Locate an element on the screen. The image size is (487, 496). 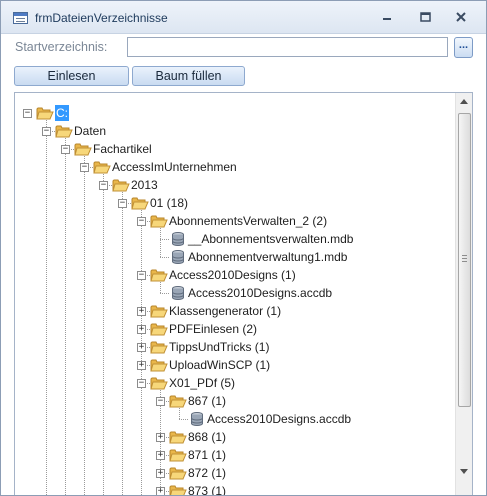
folder-node-label: UploadWinSCP (1) is located at coordinates (219, 365).